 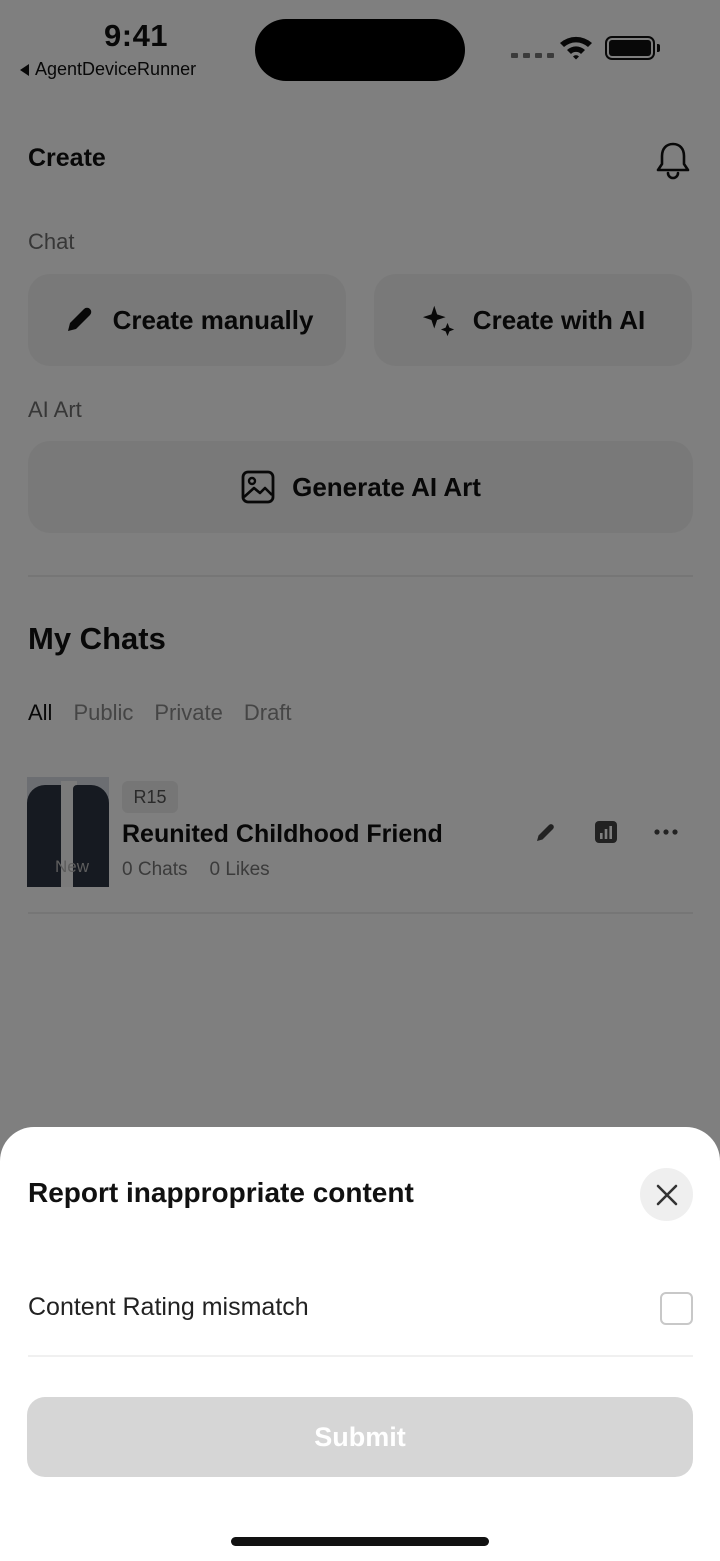 I want to click on submit-button: Submit, so click(x=360, y=1437).